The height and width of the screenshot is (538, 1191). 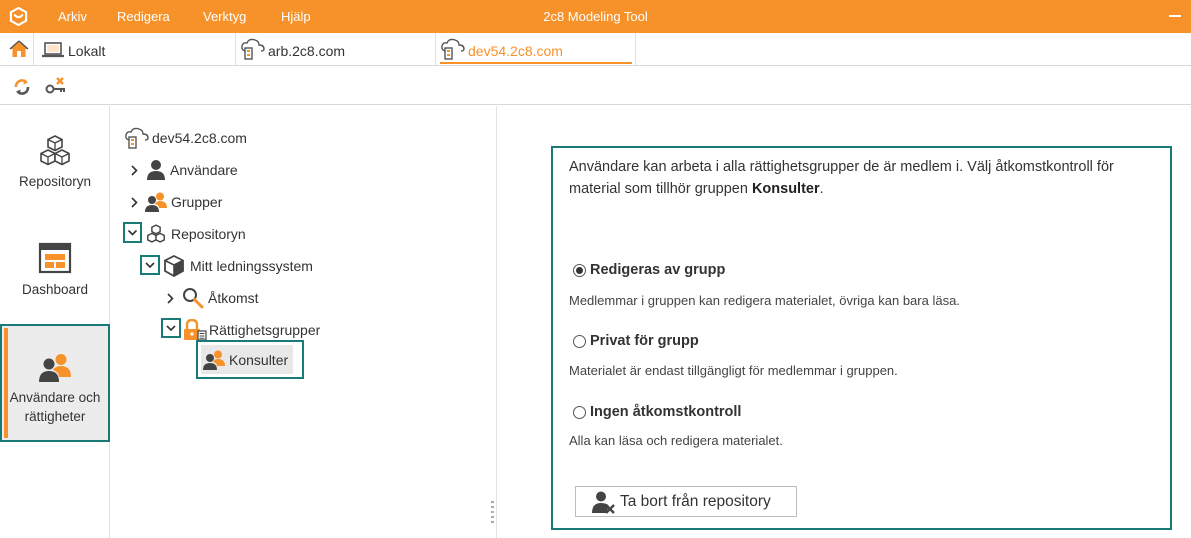 I want to click on option-ingen-atkomstkontroll: Ingen åtkomstkontroll, so click(x=657, y=412).